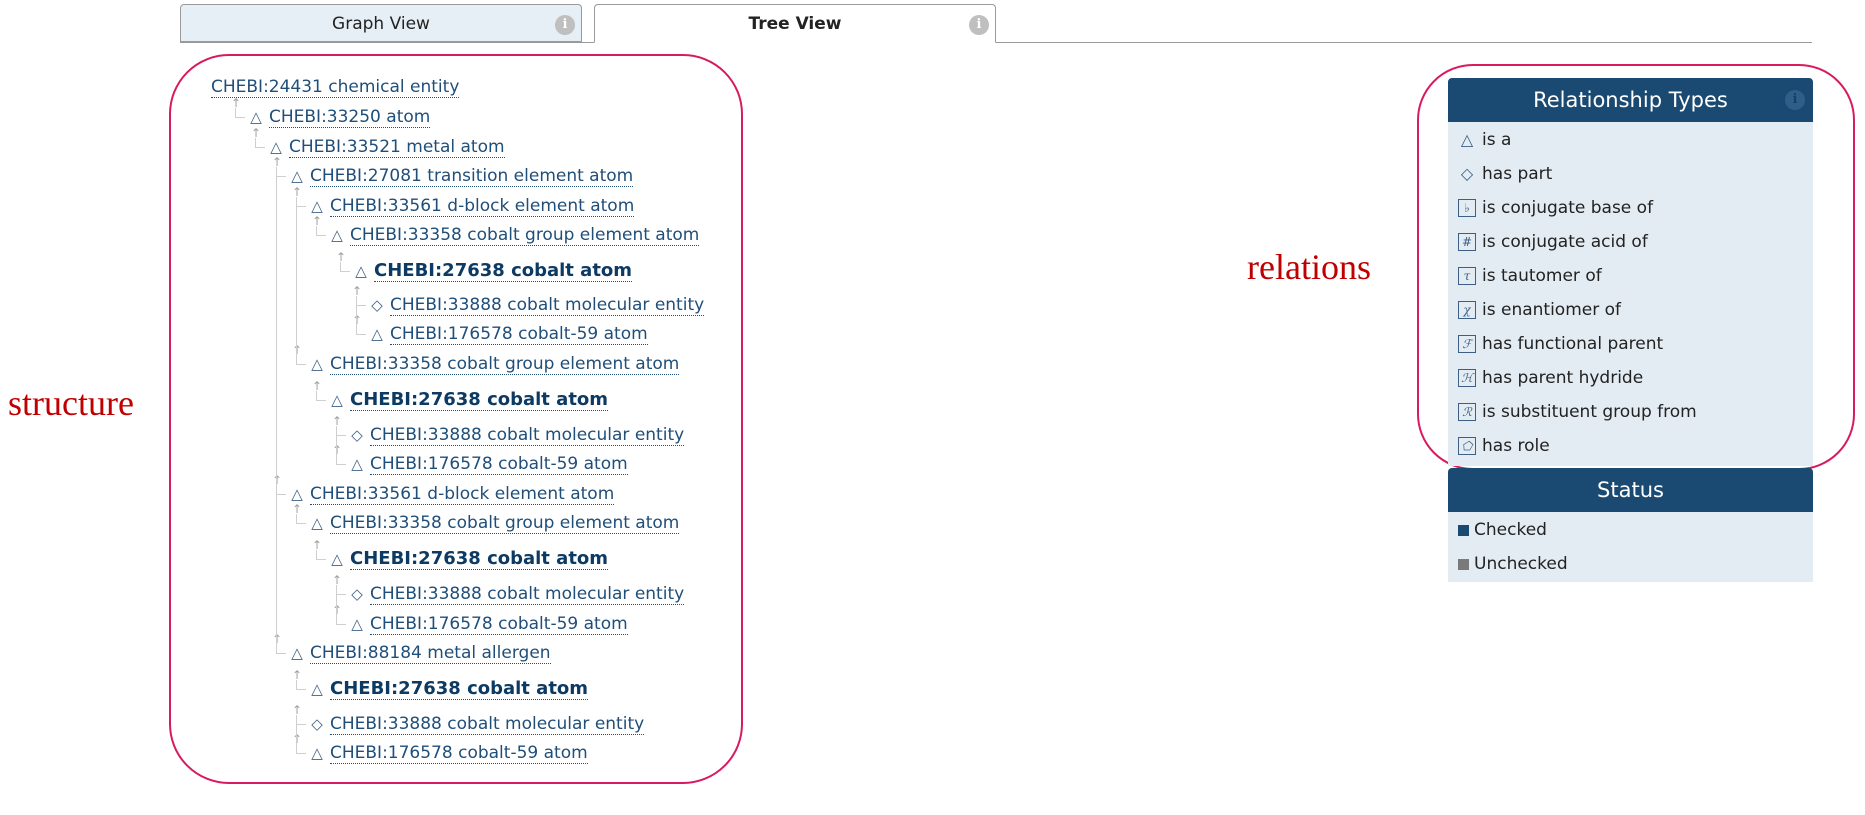  I want to click on relationship-types-title: Relationship Types, so click(1630, 100).